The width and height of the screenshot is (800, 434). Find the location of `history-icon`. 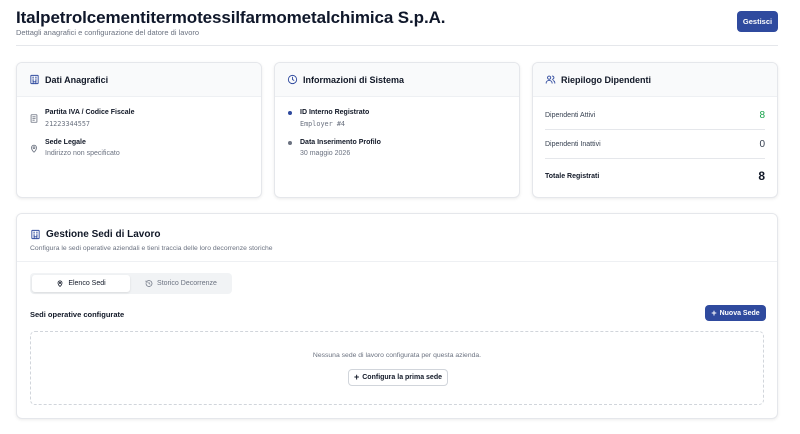

history-icon is located at coordinates (149, 283).